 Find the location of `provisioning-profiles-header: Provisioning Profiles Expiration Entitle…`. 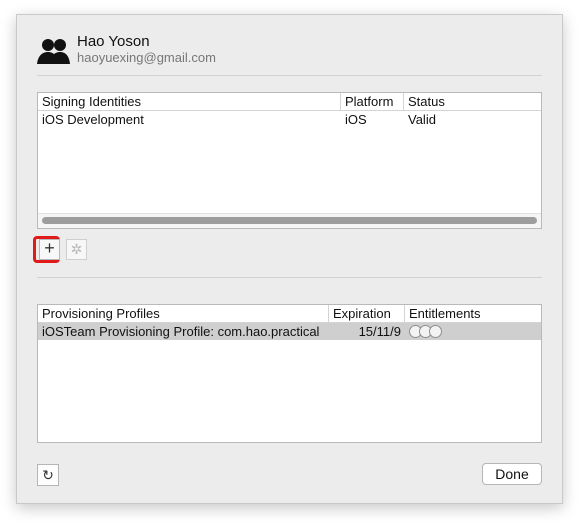

provisioning-profiles-header: Provisioning Profiles Expiration Entitle… is located at coordinates (289, 314).